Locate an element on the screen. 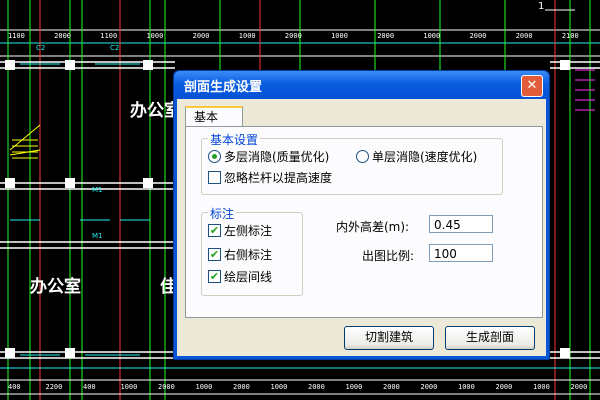 Image resolution: width=600 pixels, height=400 pixels. annotation-group-label: 标注 is located at coordinates (222, 213).